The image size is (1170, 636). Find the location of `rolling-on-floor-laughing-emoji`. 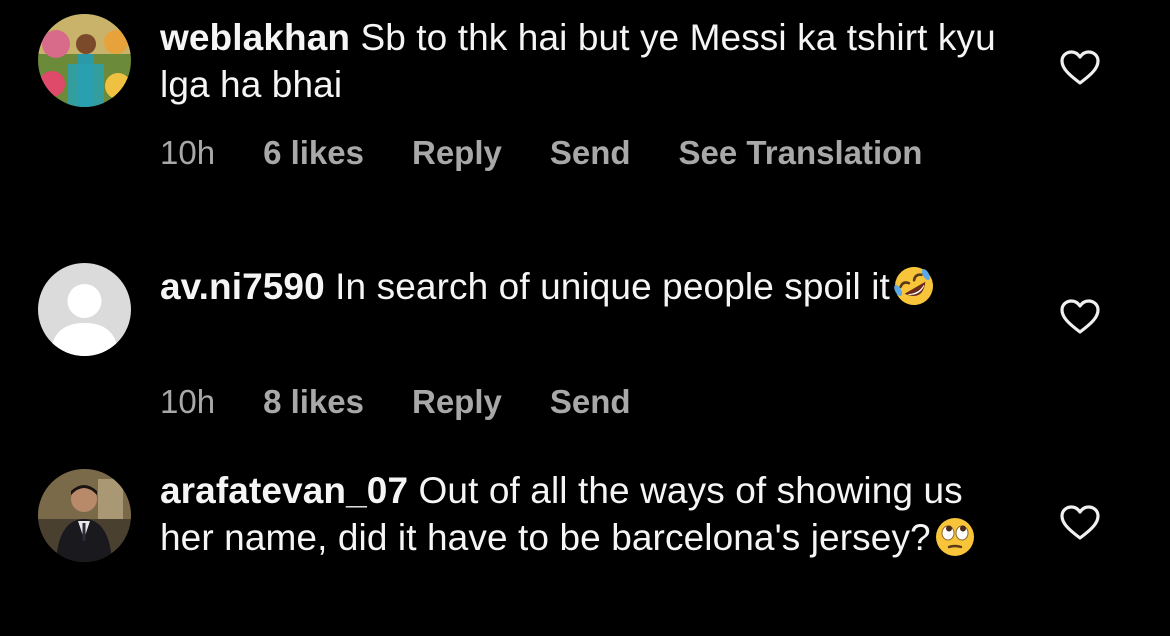

rolling-on-floor-laughing-emoji is located at coordinates (913, 286).